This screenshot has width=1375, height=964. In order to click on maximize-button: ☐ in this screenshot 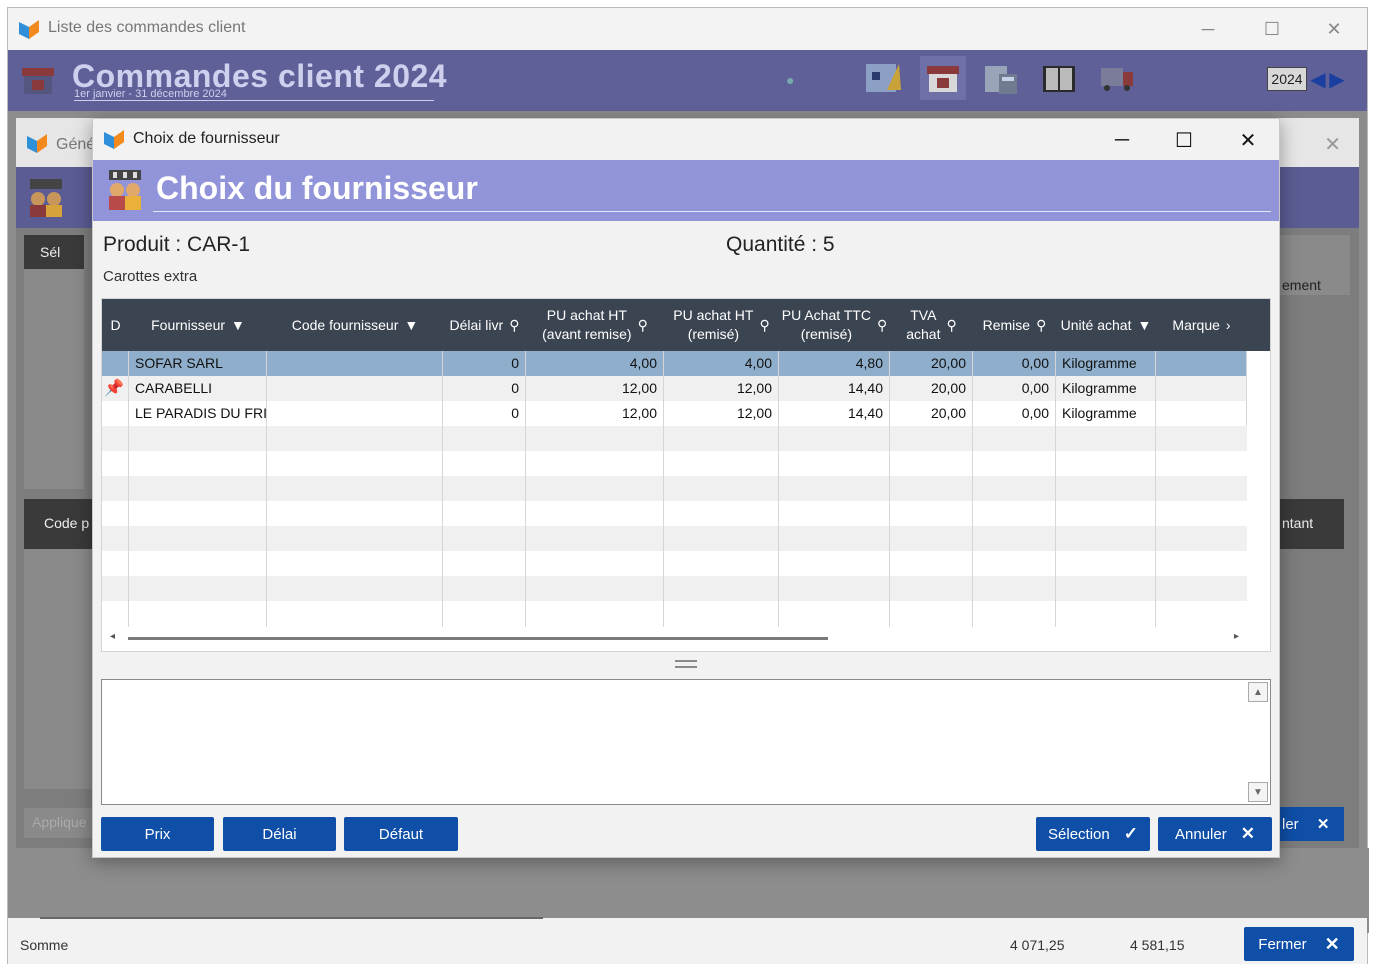, I will do `click(1272, 29)`.